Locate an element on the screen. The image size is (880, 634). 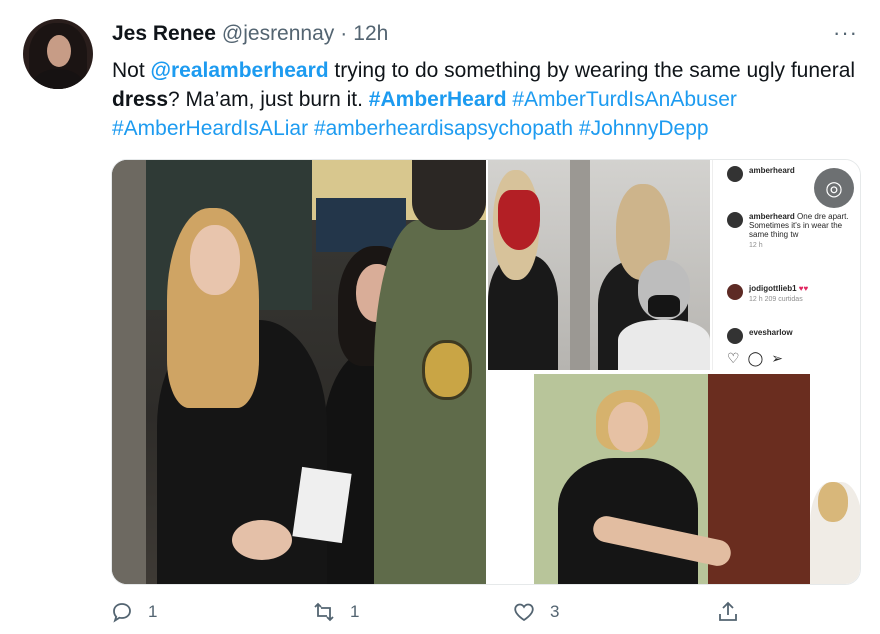
ig-comment-hearts: ♥♥ is located at coordinates (803, 288).